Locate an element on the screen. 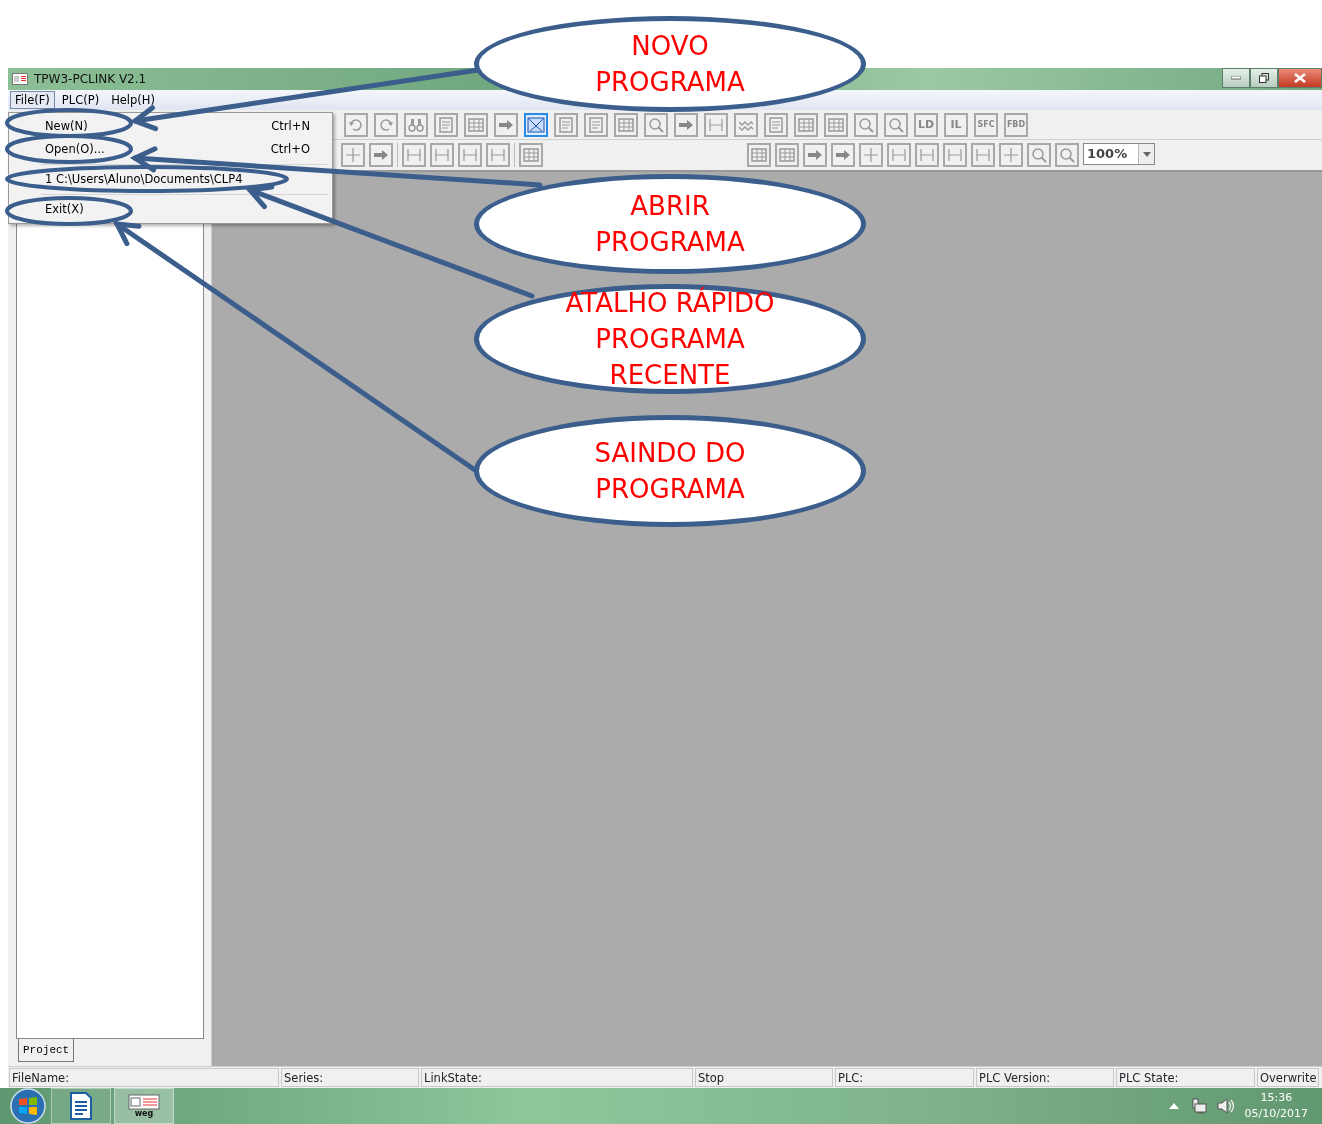 The width and height of the screenshot is (1322, 1124). callout-text: ATALHO RÁPIDO PROGRAMA RECENTE is located at coordinates (670, 339).